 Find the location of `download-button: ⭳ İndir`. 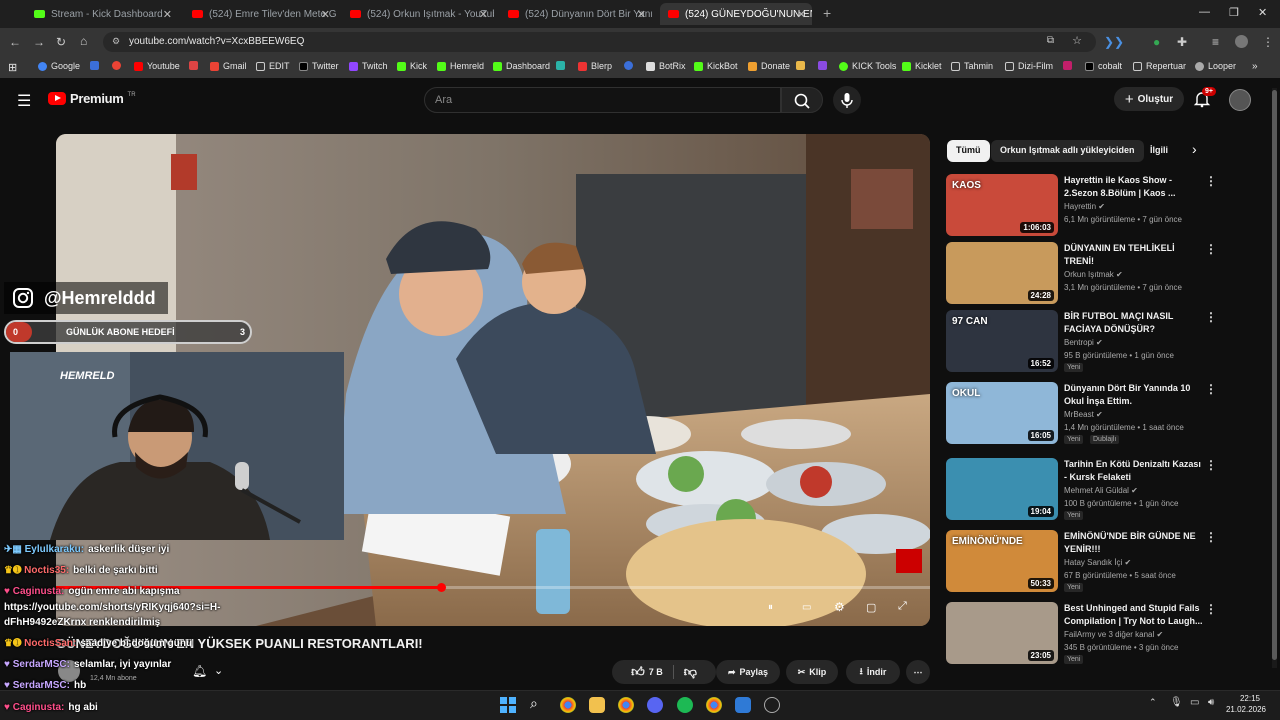

download-button: ⭳ İndir is located at coordinates (873, 672).